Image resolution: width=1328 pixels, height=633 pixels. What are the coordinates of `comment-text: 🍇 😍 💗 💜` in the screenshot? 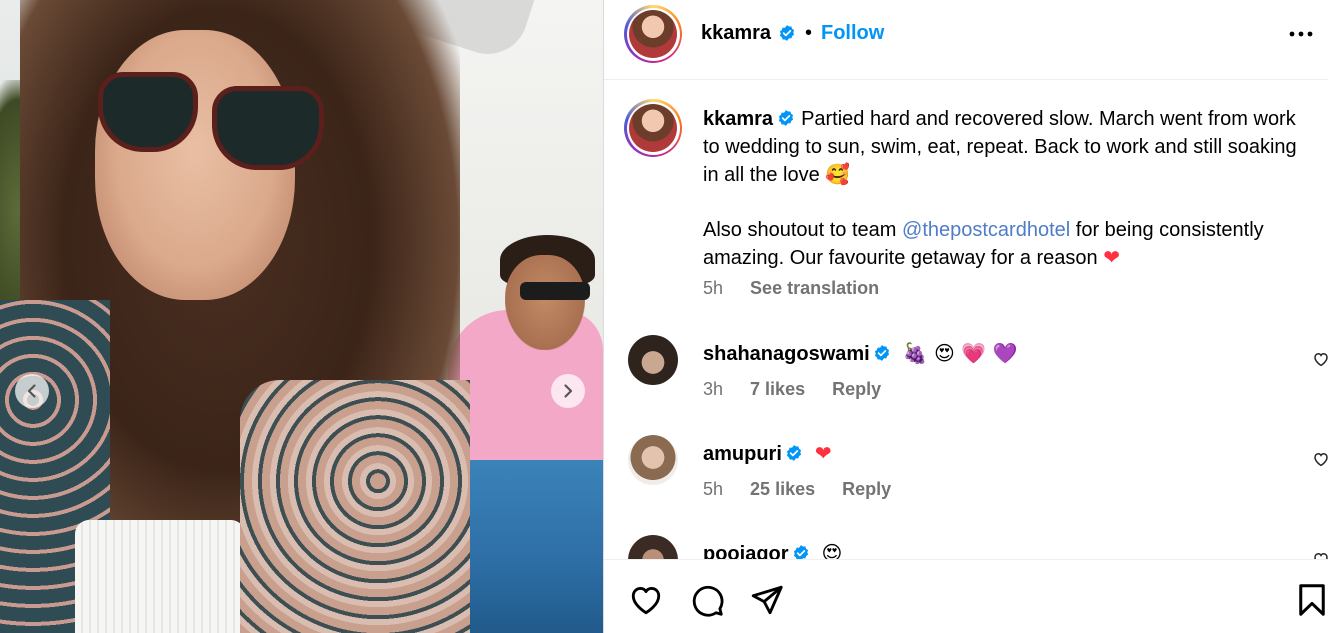 It's located at (960, 353).